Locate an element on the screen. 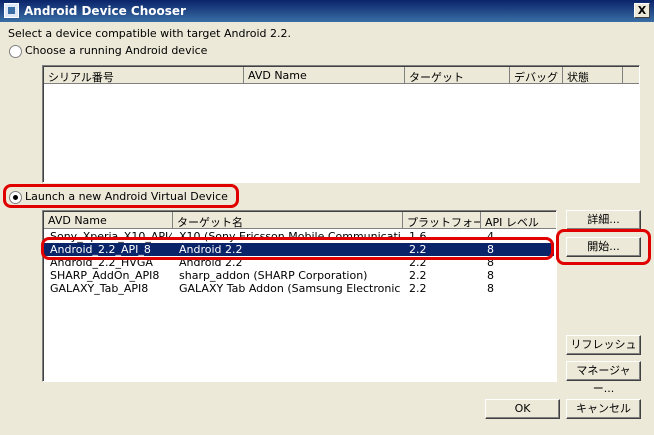 Image resolution: width=654 pixels, height=435 pixels. cell-target: sharp_addon (SHARP Corporation) is located at coordinates (273, 275).